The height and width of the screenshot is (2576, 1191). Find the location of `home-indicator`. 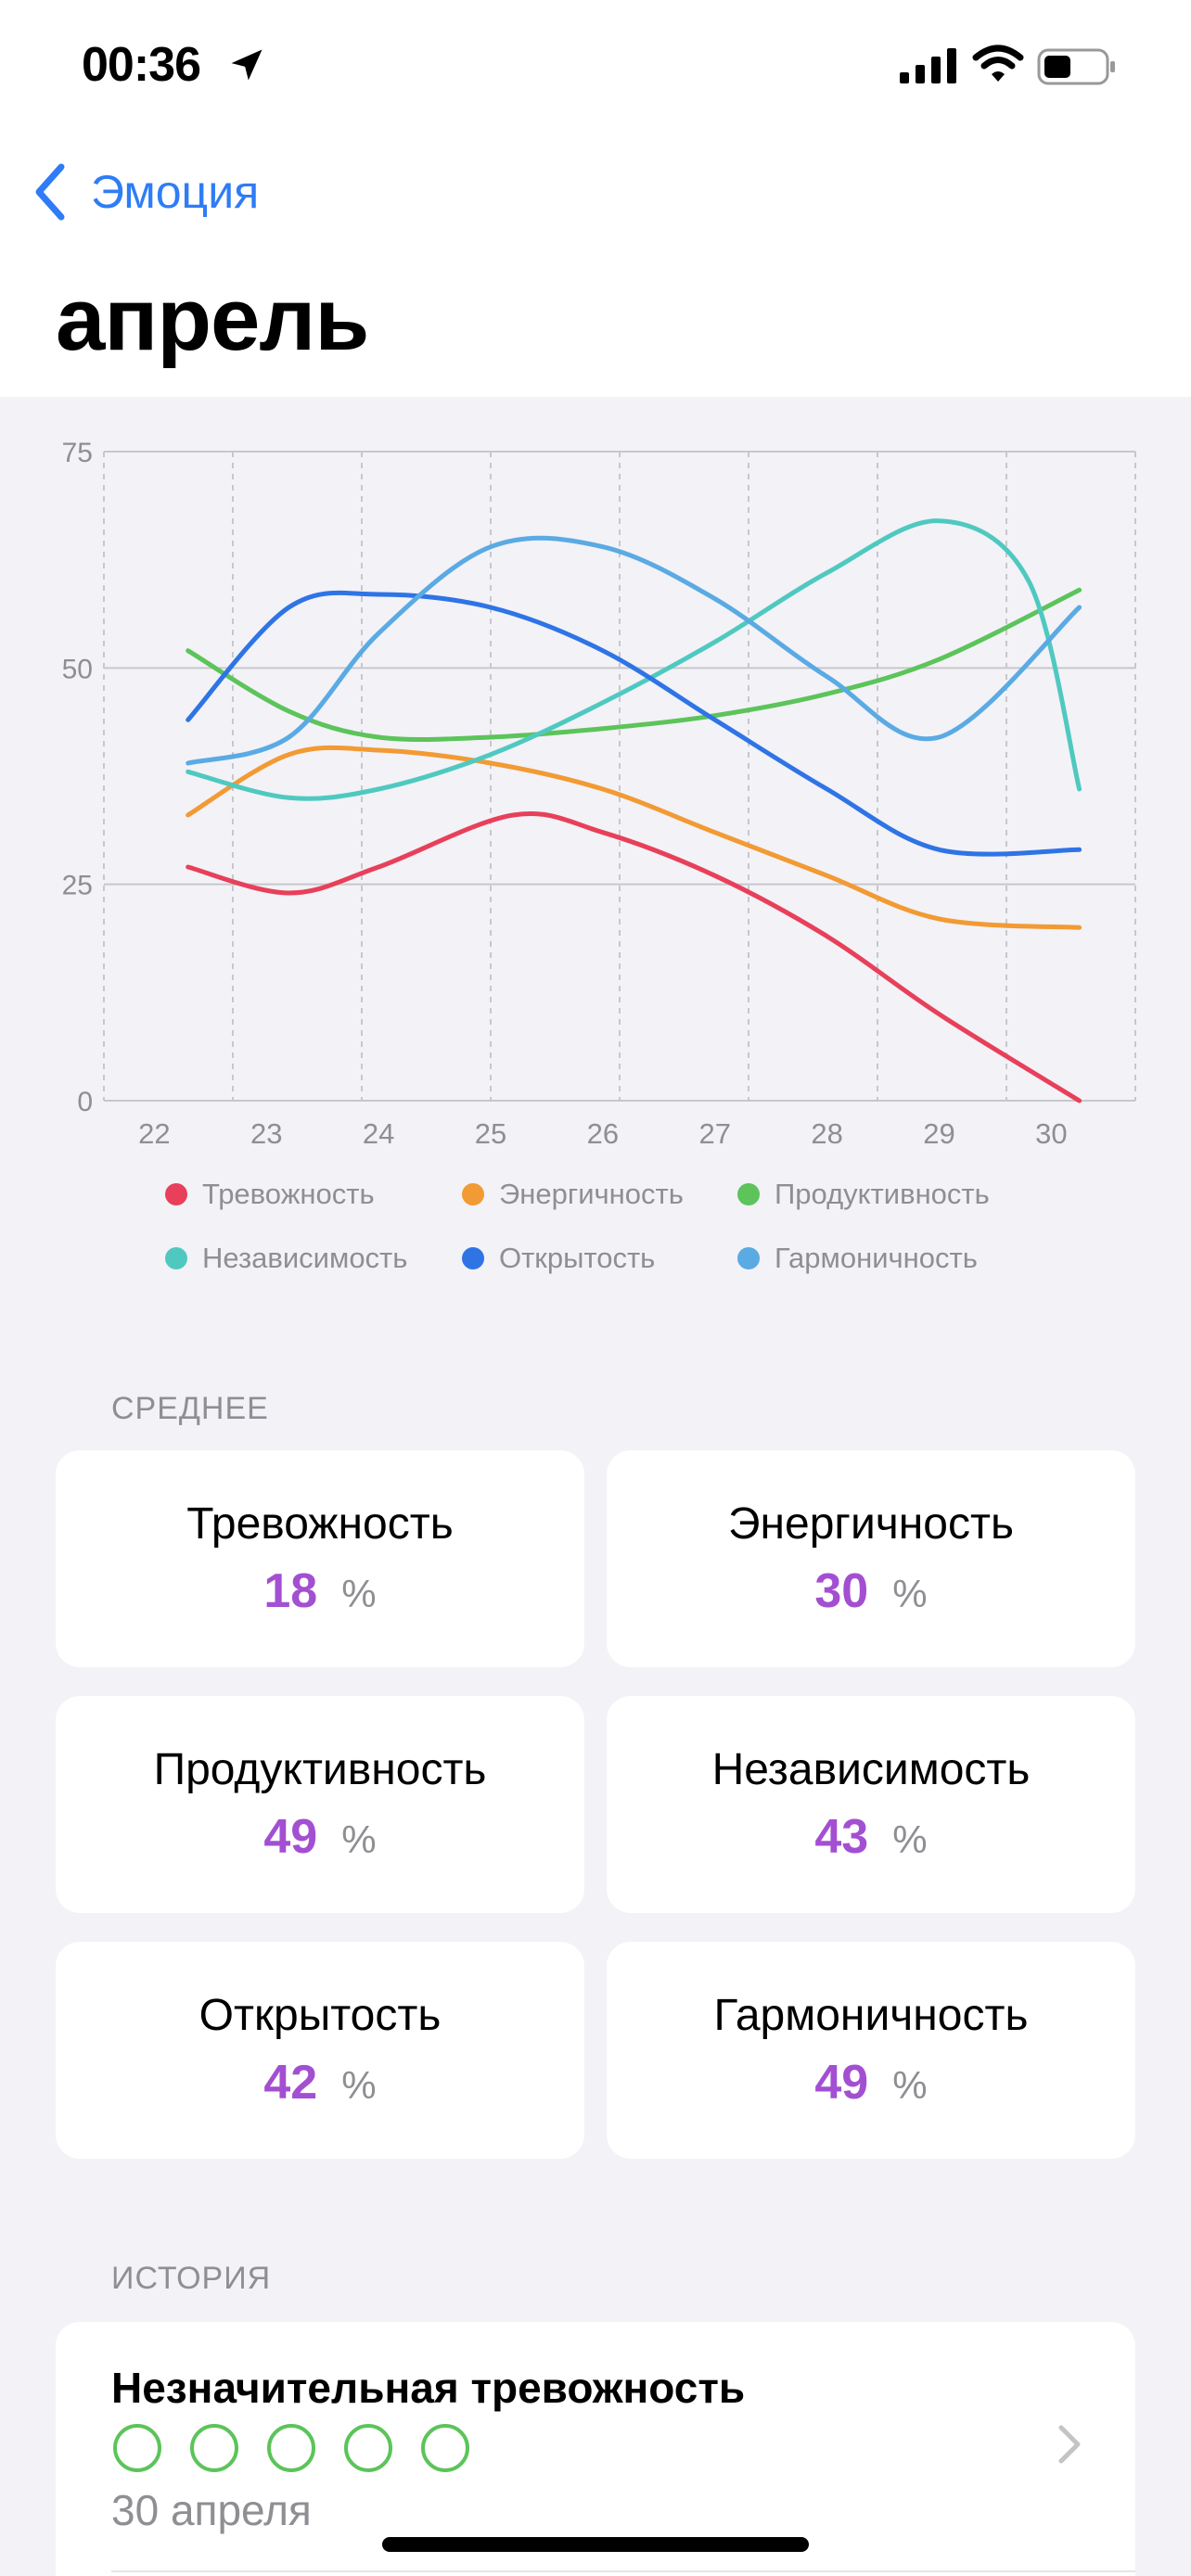

home-indicator is located at coordinates (595, 2544).